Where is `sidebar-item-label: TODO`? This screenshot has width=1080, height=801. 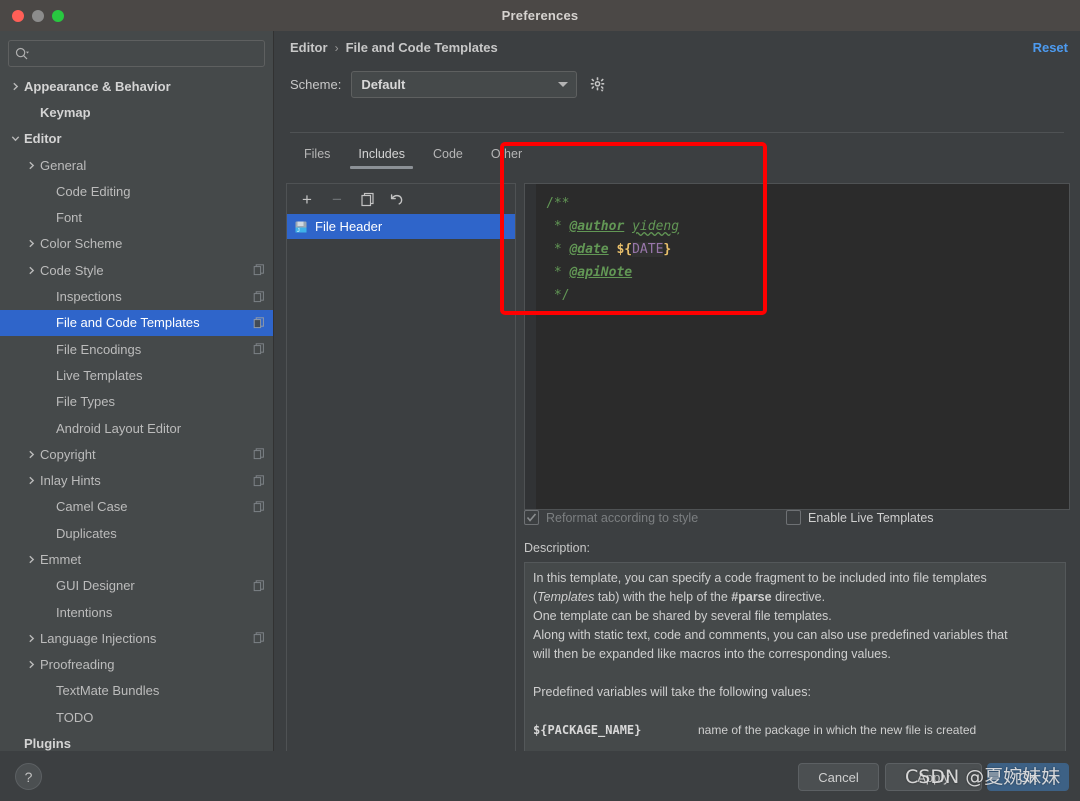 sidebar-item-label: TODO is located at coordinates (75, 717).